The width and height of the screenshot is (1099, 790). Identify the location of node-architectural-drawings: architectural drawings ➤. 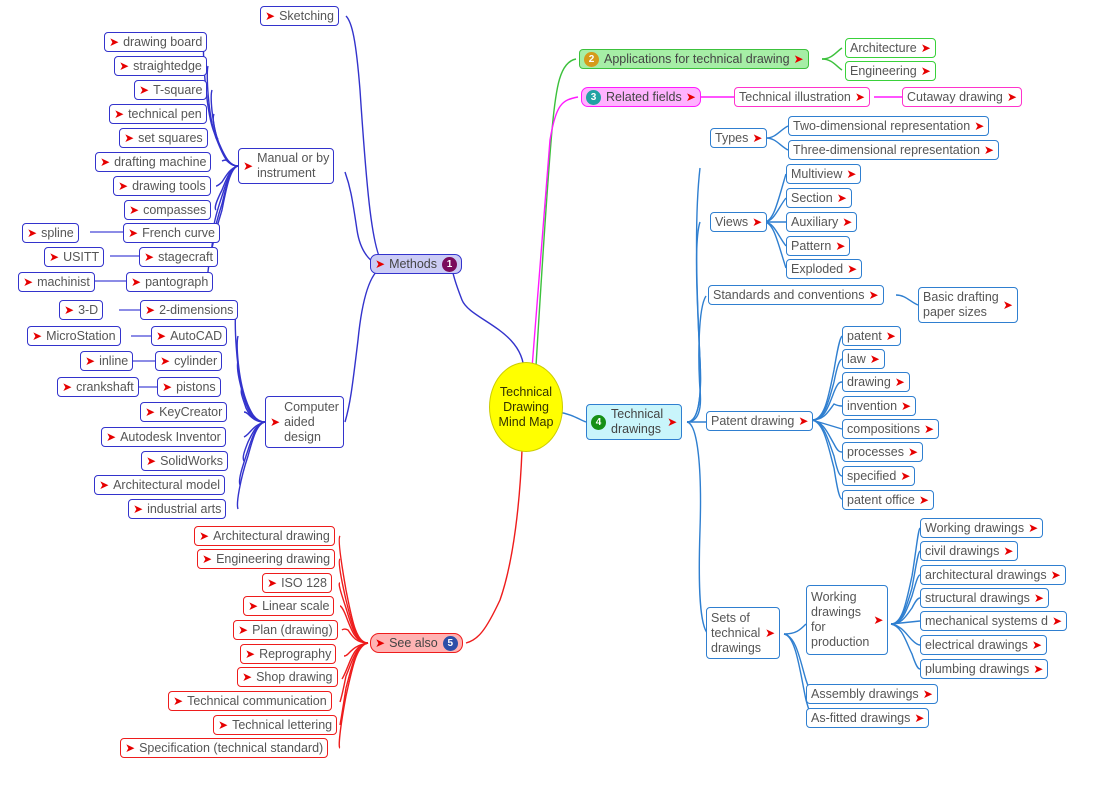
(993, 575).